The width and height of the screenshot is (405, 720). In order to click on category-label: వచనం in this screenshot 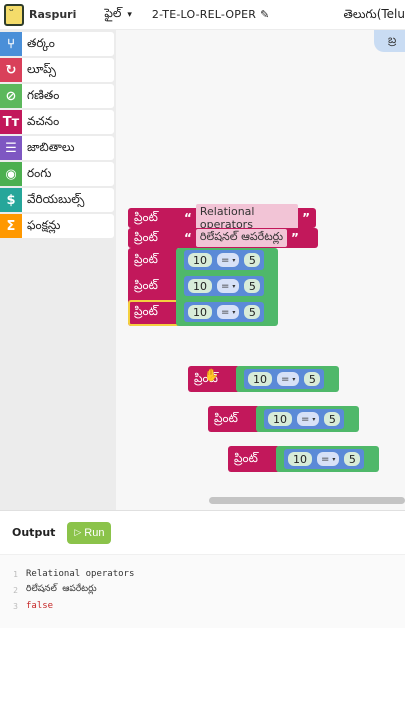, I will do `click(43, 120)`.